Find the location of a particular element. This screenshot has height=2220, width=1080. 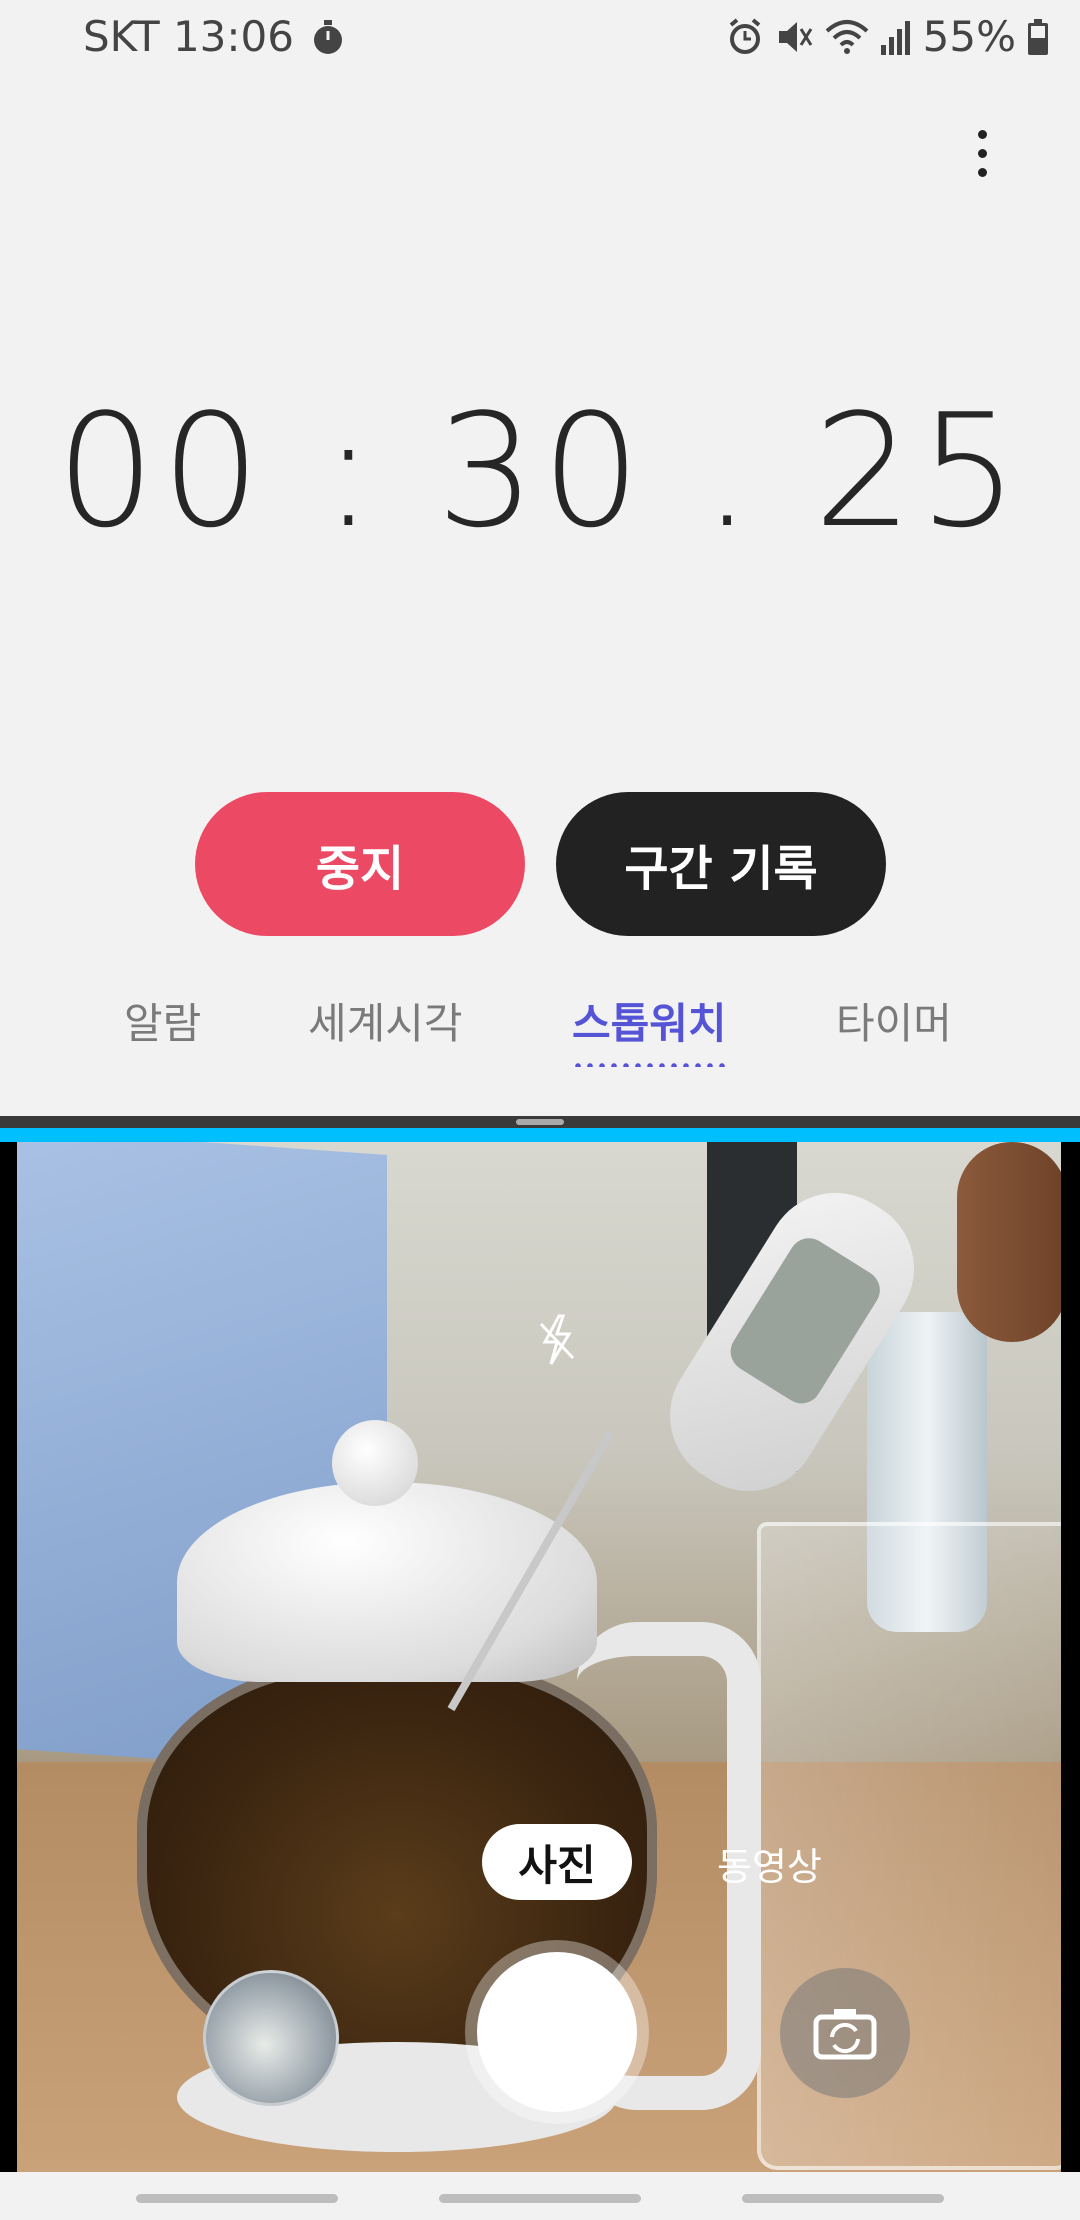

carrier-time: SKT 13:06 is located at coordinates (188, 36).